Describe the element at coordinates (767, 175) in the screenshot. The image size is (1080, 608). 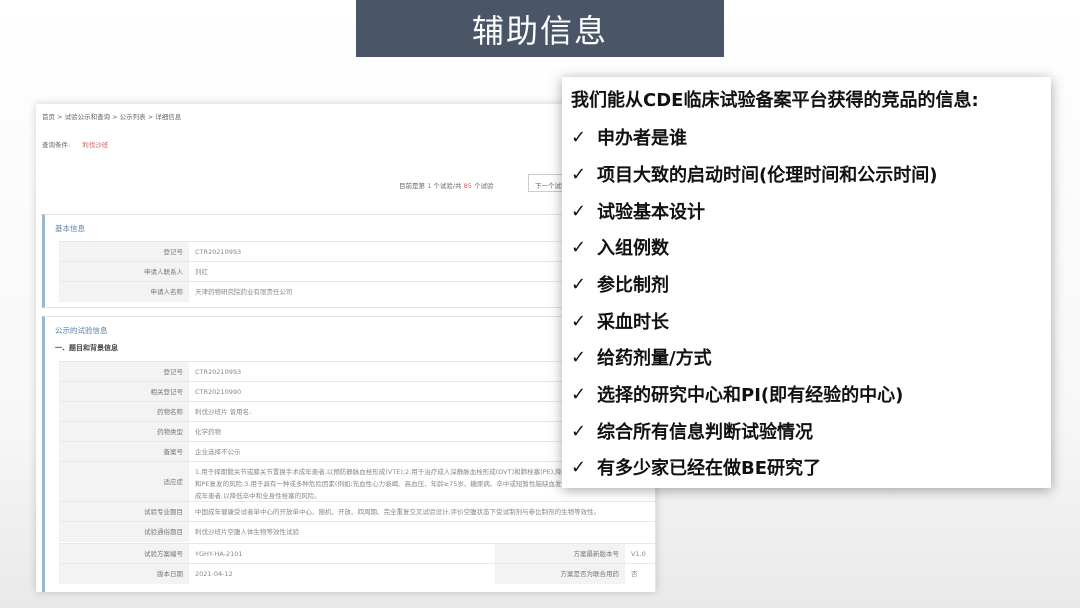
I see `list-item-text: 项目大致的启动时间(伦理时间和公示时间)` at that location.